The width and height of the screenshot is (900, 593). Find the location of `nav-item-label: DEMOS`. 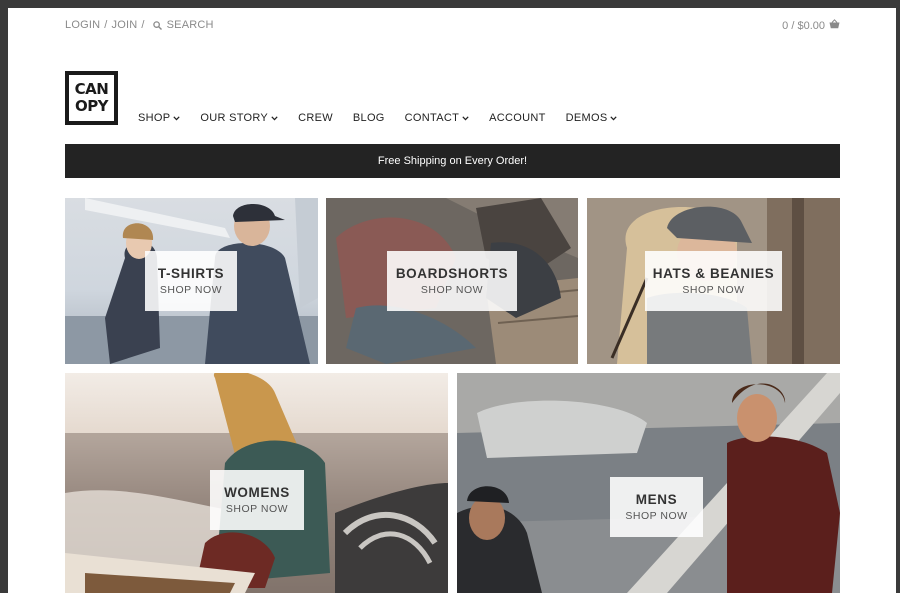

nav-item-label: DEMOS is located at coordinates (586, 118).